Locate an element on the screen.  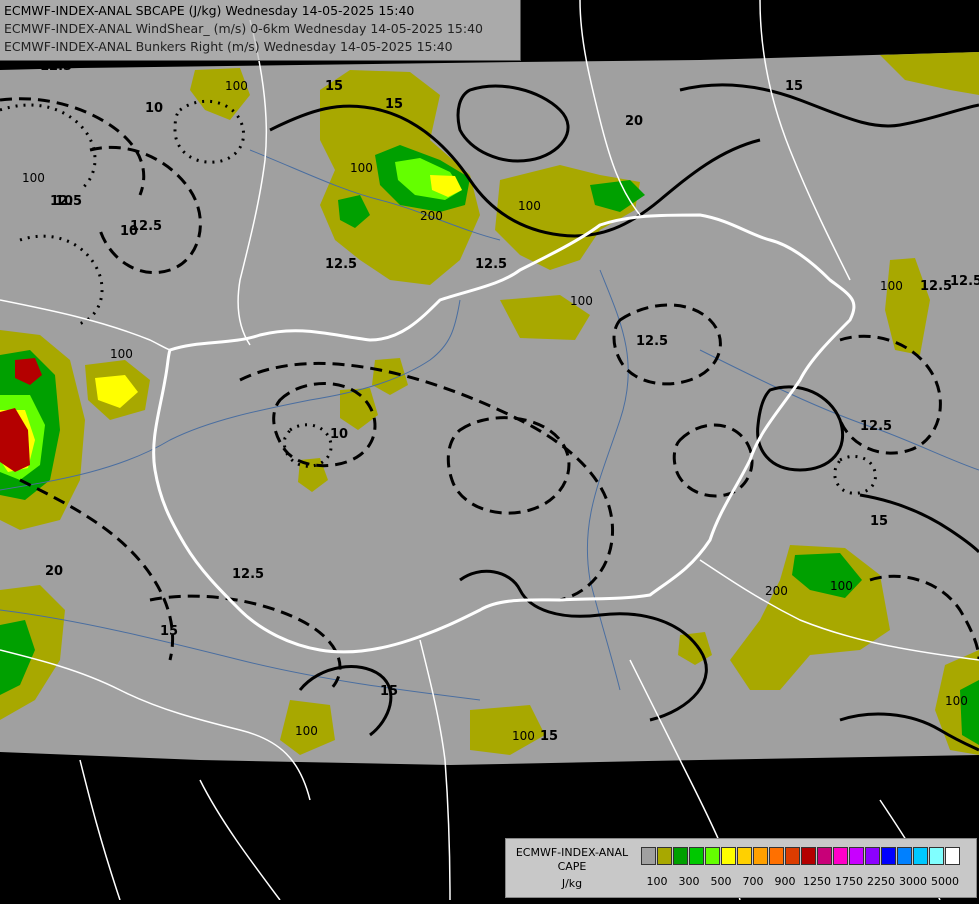
legend-tick-label: 5000 is located at coordinates (945, 881).